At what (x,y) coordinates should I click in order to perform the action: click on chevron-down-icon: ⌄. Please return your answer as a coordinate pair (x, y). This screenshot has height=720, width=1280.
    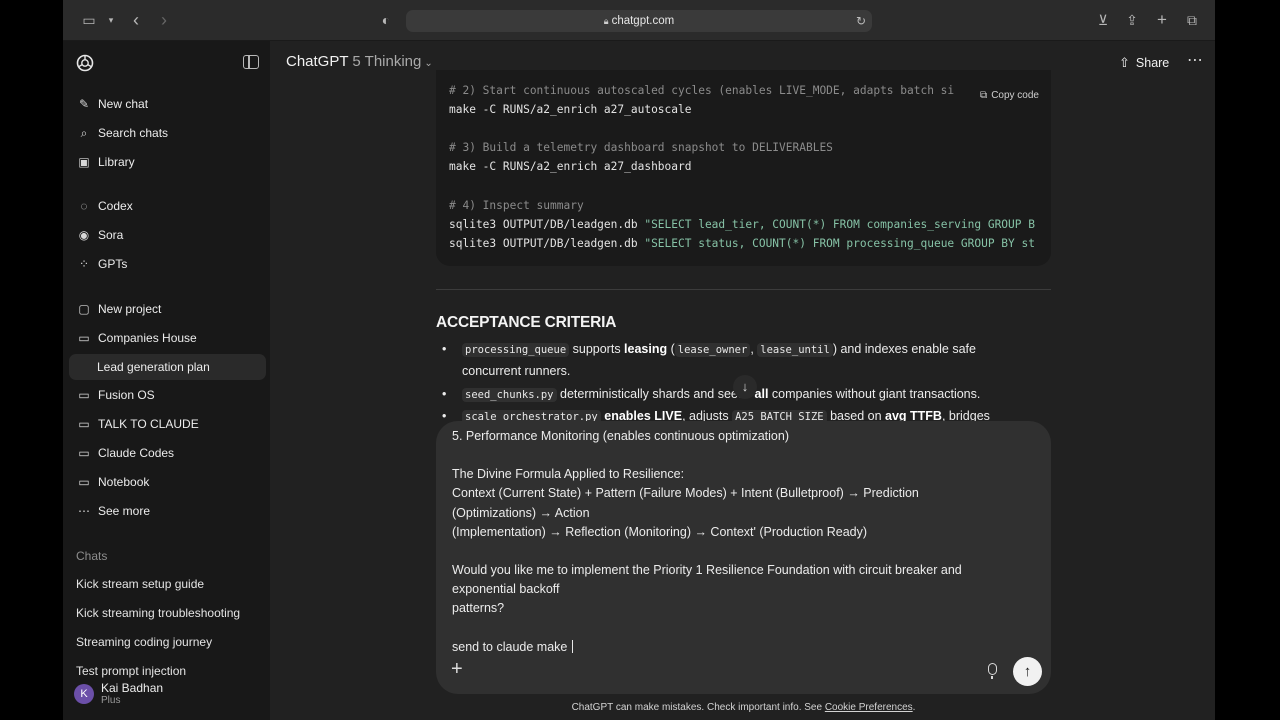
    Looking at the image, I should click on (428, 63).